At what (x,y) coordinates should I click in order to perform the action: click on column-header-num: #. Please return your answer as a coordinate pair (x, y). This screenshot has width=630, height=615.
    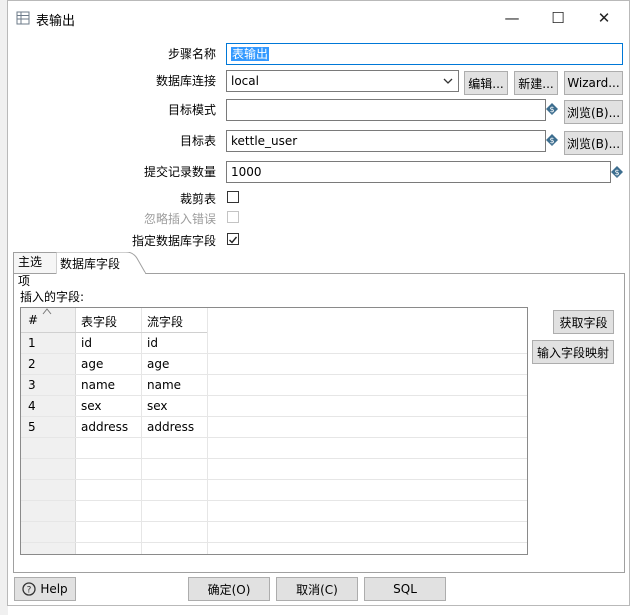
    Looking at the image, I should click on (33, 320).